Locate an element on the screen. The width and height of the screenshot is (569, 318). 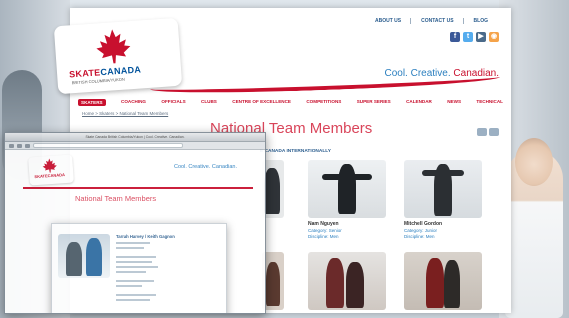
address-bar is located at coordinates (108, 145).